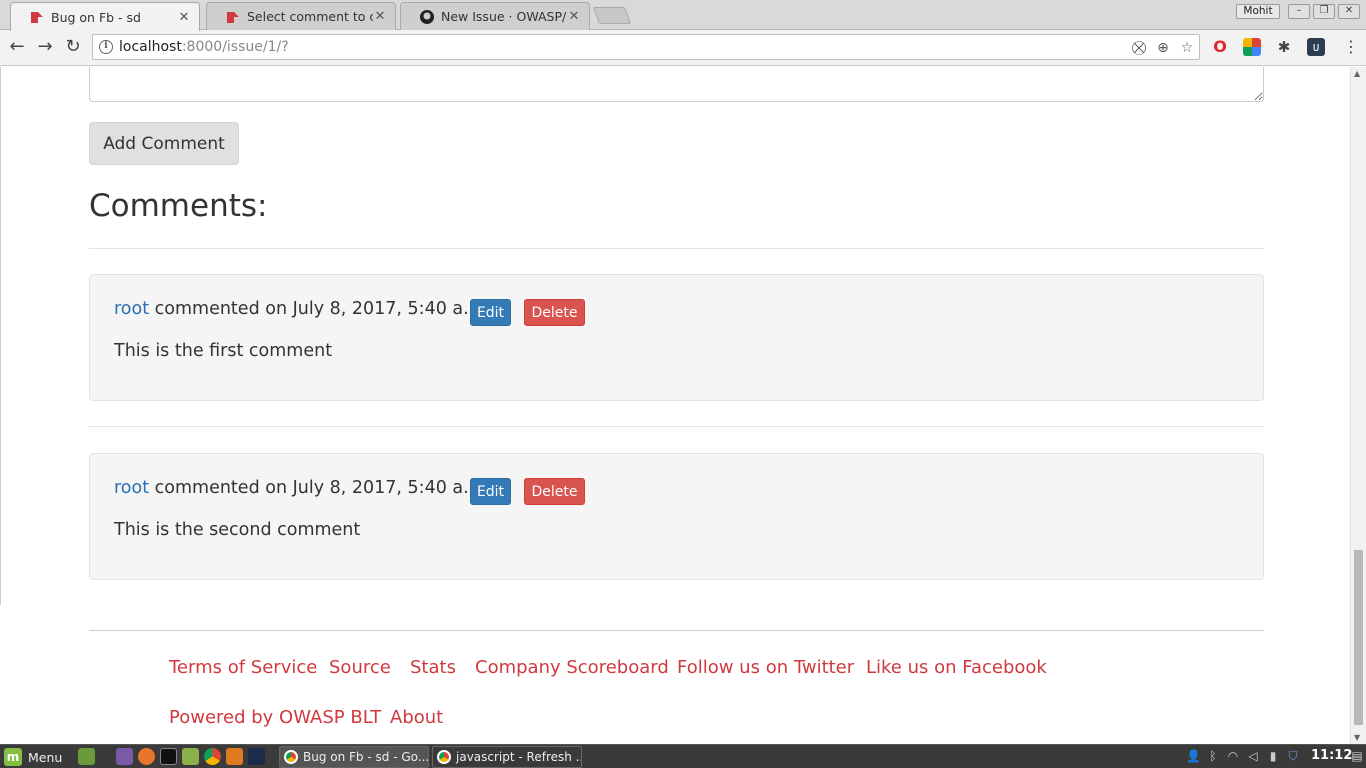 This screenshot has height=768, width=1366. I want to click on notification-icon: ▤, so click(1357, 756).